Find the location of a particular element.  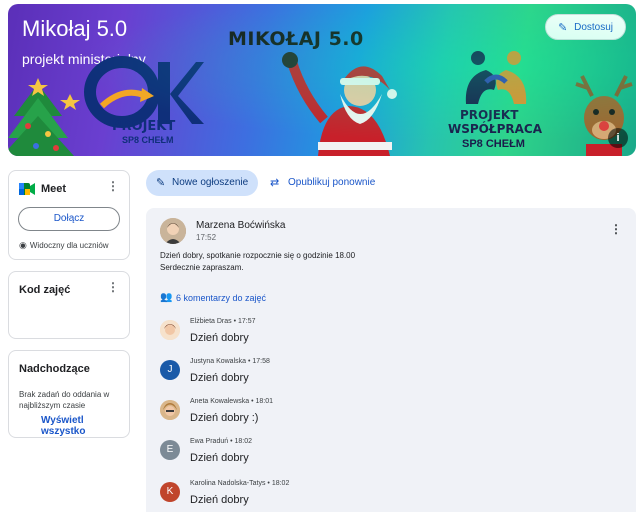

post-author: Marzena Boćwińska is located at coordinates (241, 225).